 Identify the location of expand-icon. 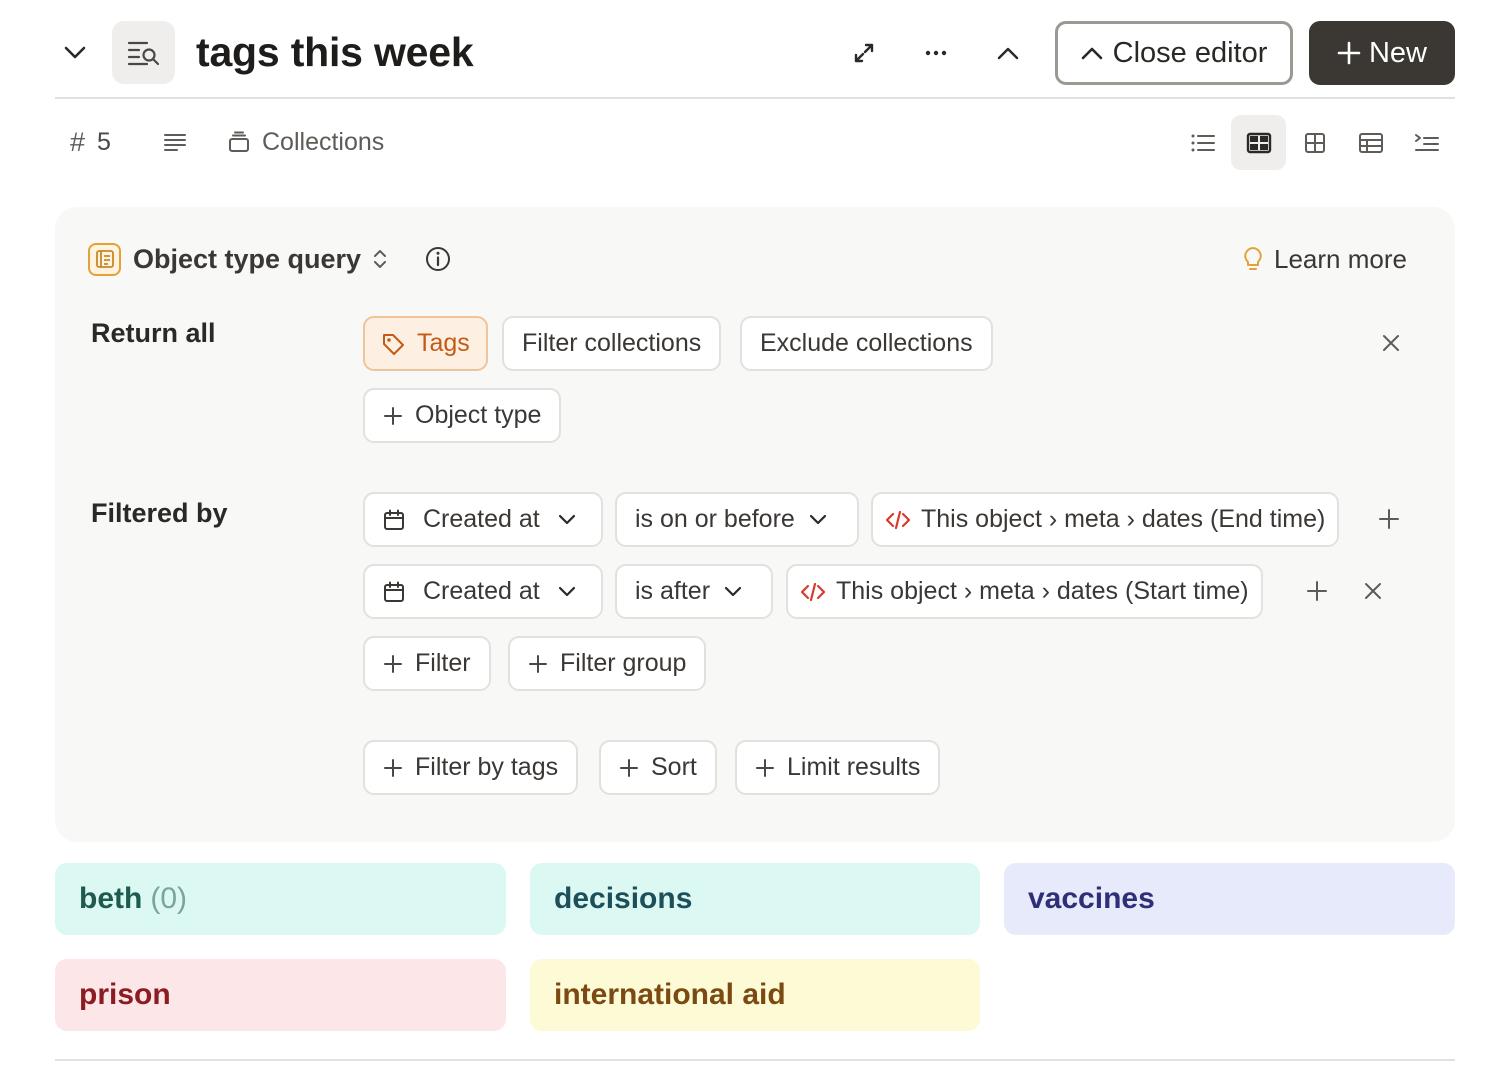
(864, 53).